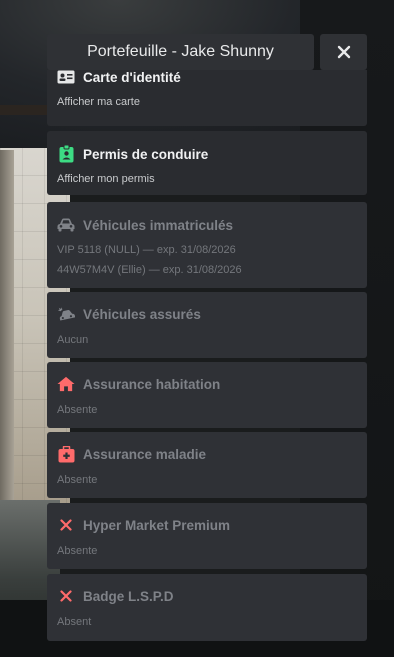 The image size is (394, 657). What do you see at coordinates (128, 596) in the screenshot?
I see `card-title: Badge L.S.P.D` at bounding box center [128, 596].